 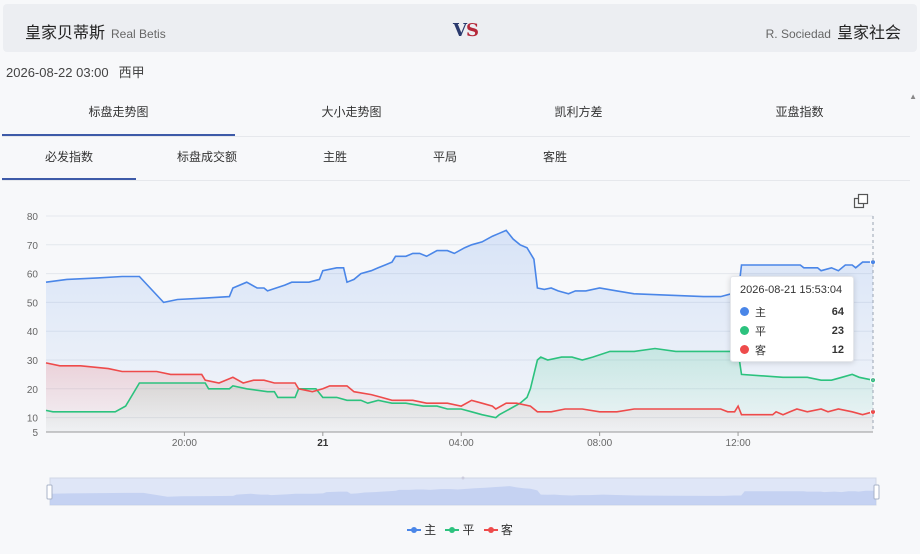 I want to click on tooltip-row-draw: 平 23, so click(x=792, y=330).